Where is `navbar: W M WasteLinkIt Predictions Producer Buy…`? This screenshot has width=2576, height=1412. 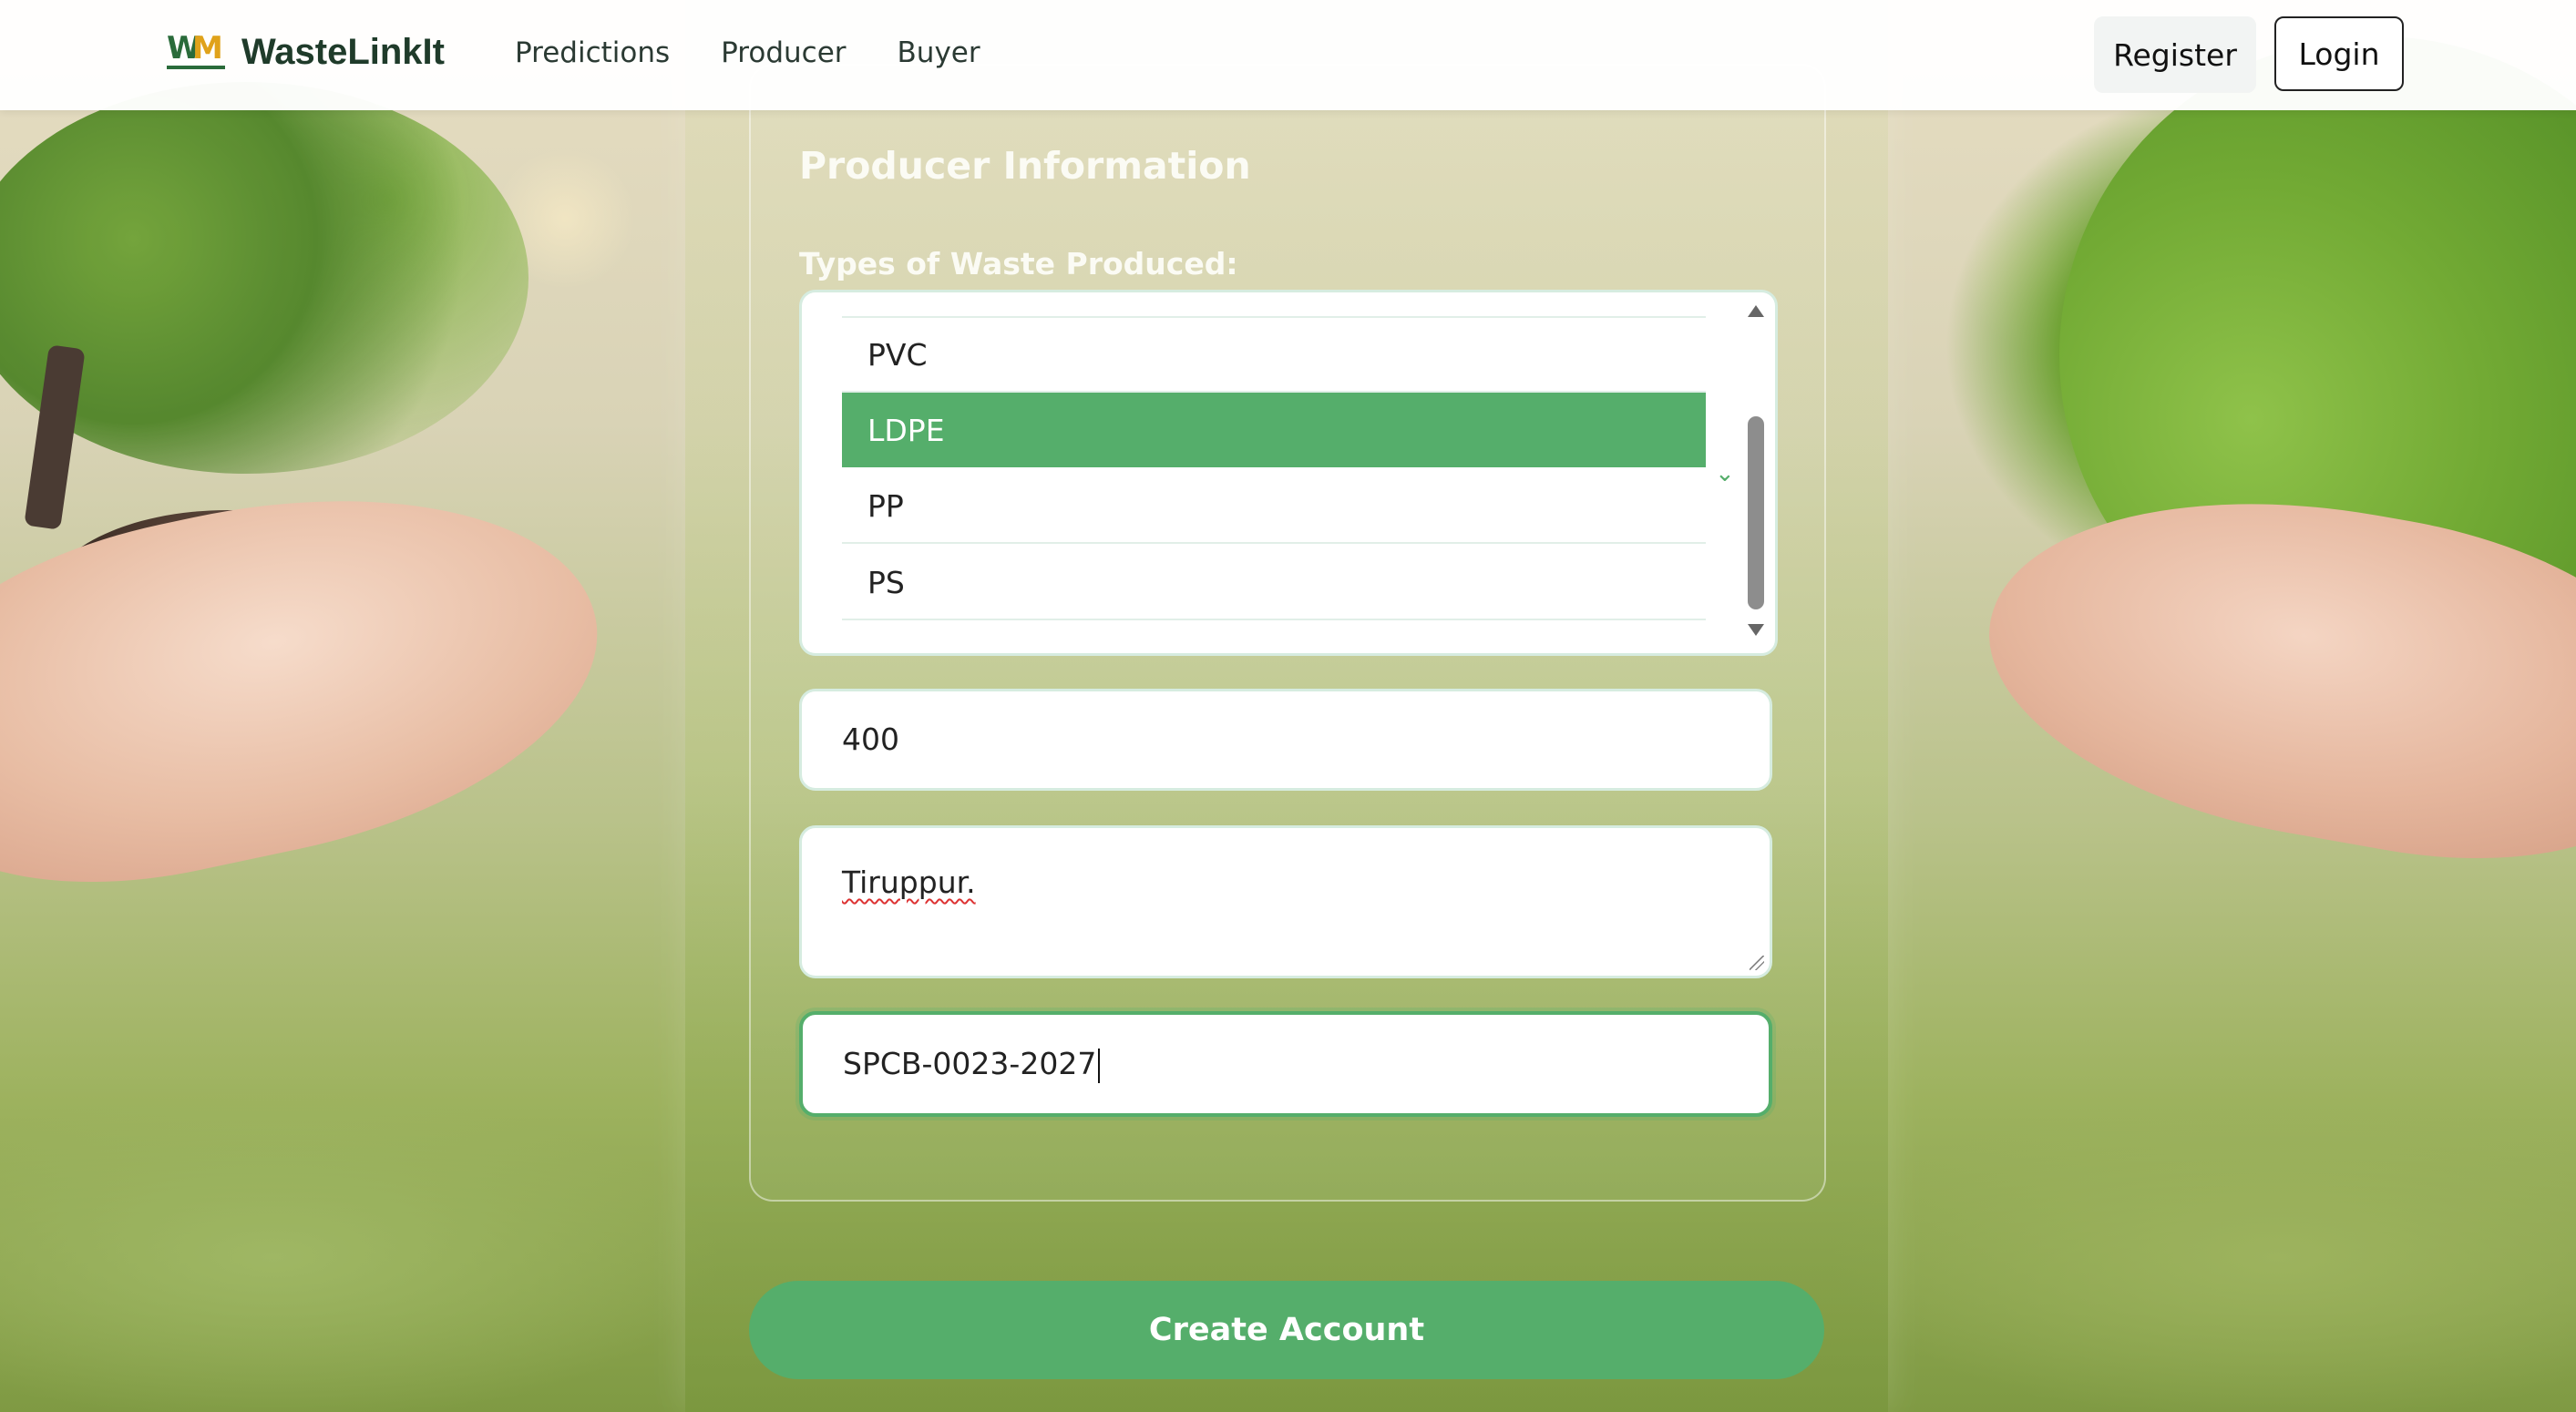 navbar: W M WasteLinkIt Predictions Producer Buy… is located at coordinates (1288, 55).